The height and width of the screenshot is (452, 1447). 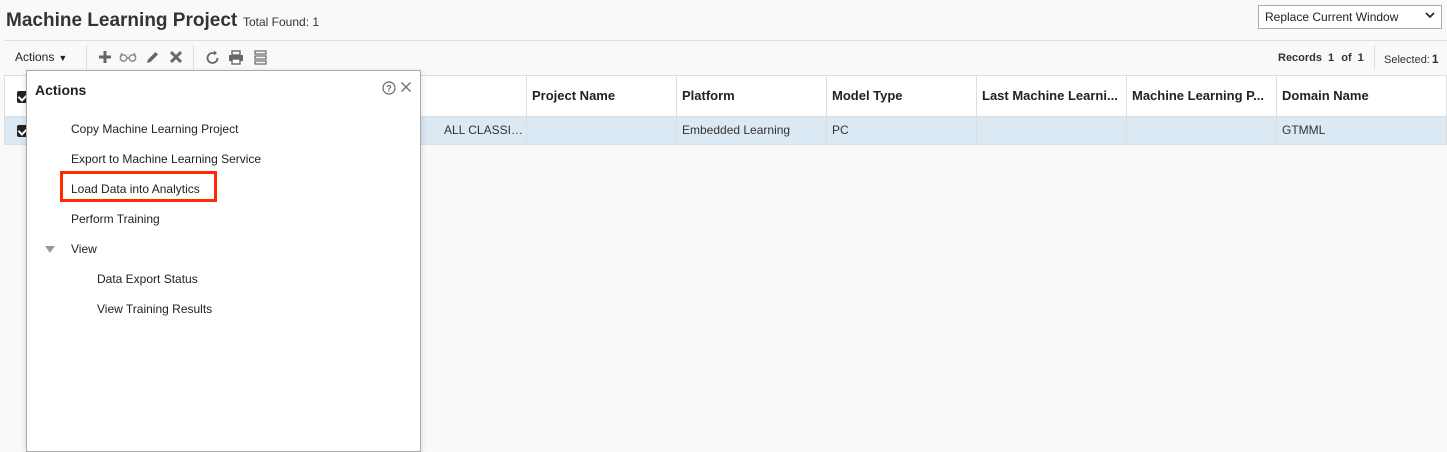 I want to click on selected-indicator: Selected: 1, so click(x=1411, y=59).